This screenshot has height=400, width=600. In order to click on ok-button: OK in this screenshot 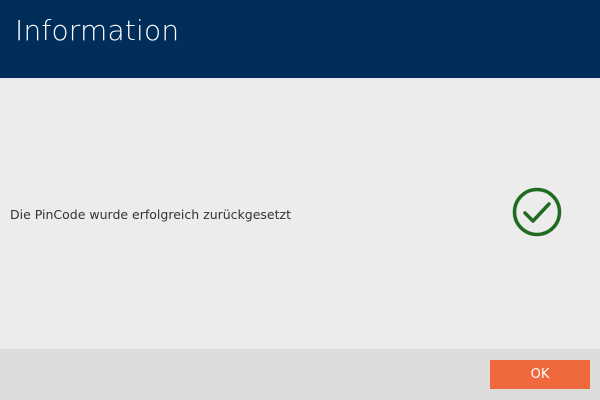, I will do `click(540, 374)`.